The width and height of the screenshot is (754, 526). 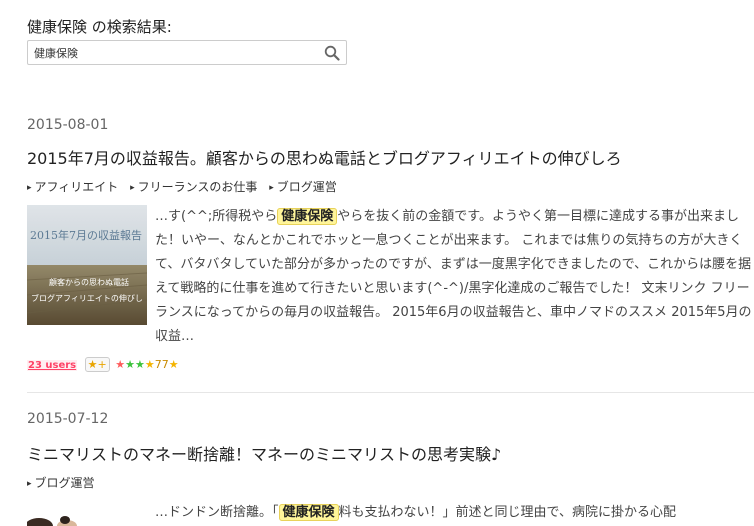 What do you see at coordinates (390, 392) in the screenshot?
I see `post-divider` at bounding box center [390, 392].